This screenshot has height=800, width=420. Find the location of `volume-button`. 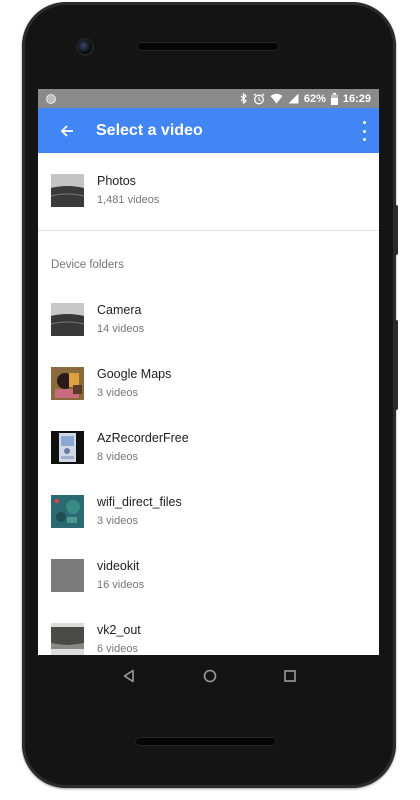

volume-button is located at coordinates (396, 365).